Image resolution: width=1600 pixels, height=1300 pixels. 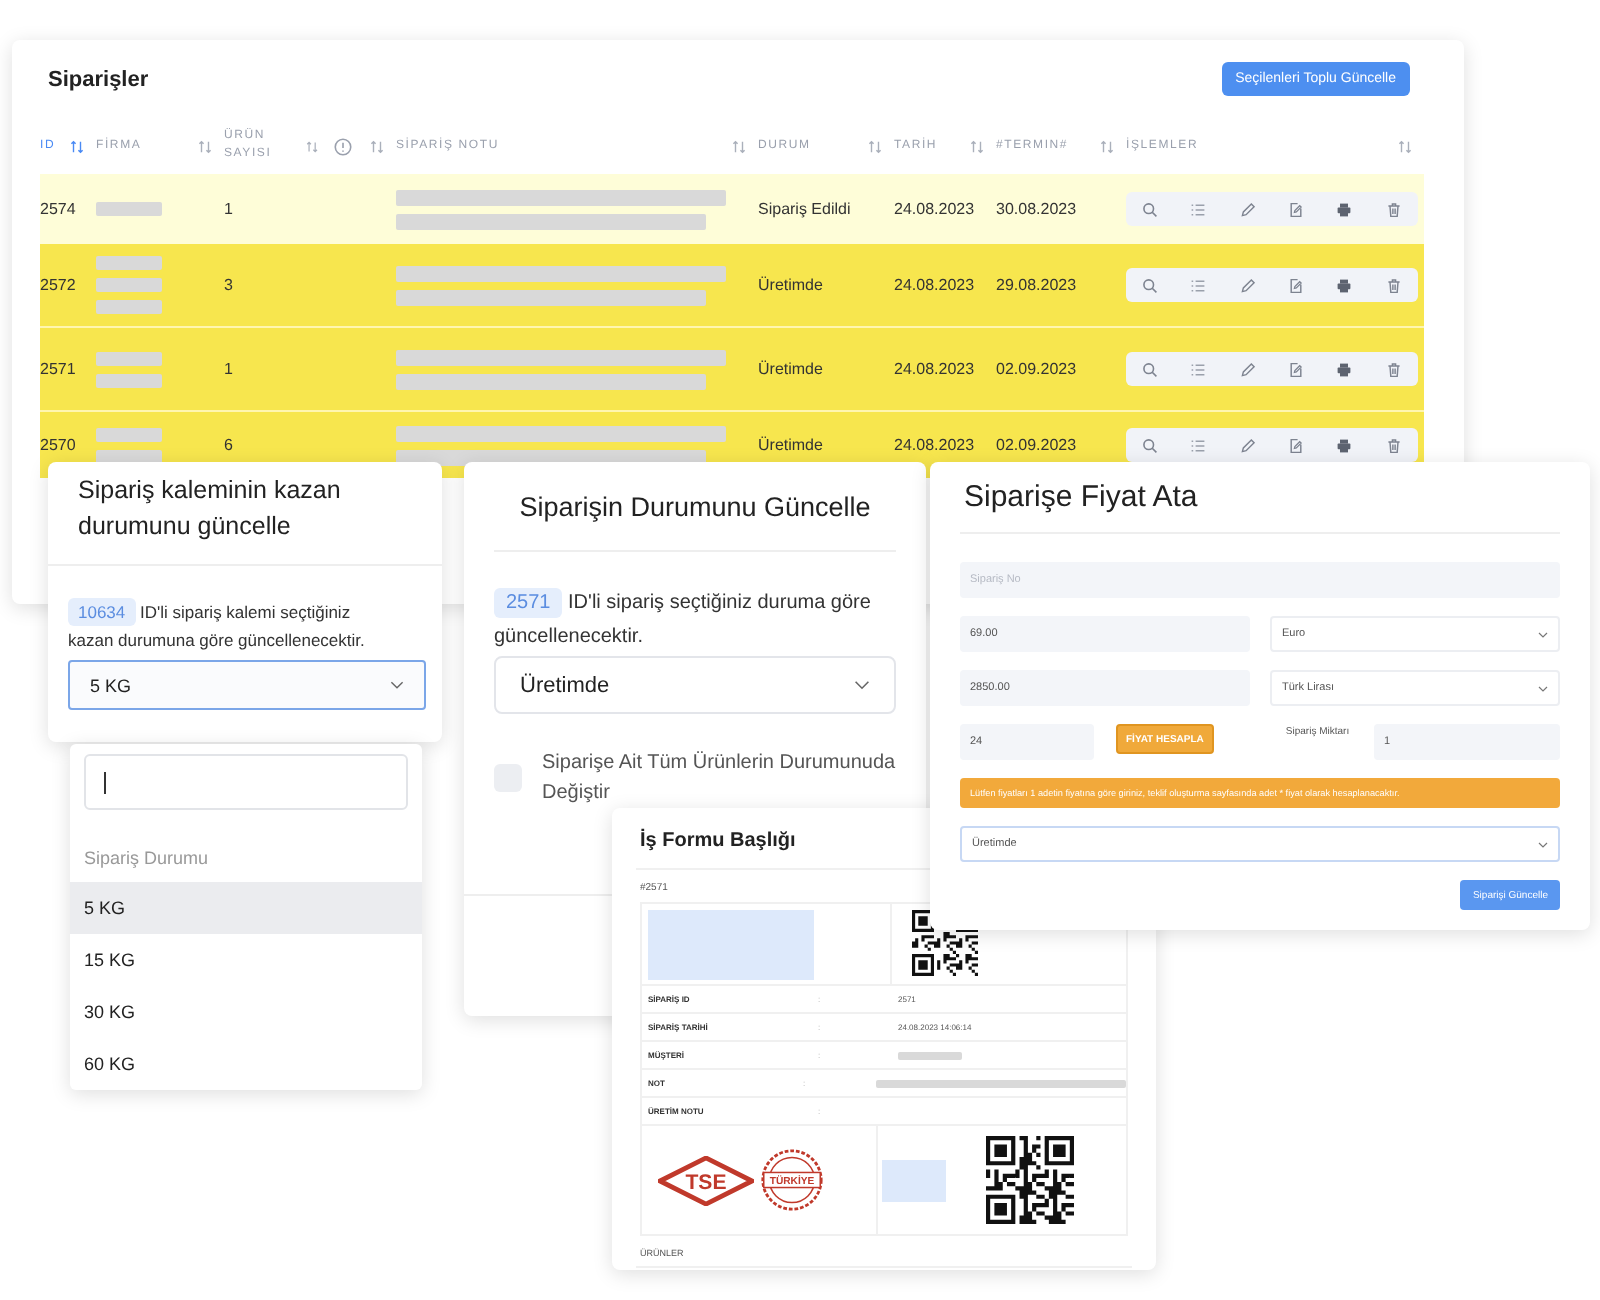 What do you see at coordinates (343, 146) in the screenshot?
I see `info-icon` at bounding box center [343, 146].